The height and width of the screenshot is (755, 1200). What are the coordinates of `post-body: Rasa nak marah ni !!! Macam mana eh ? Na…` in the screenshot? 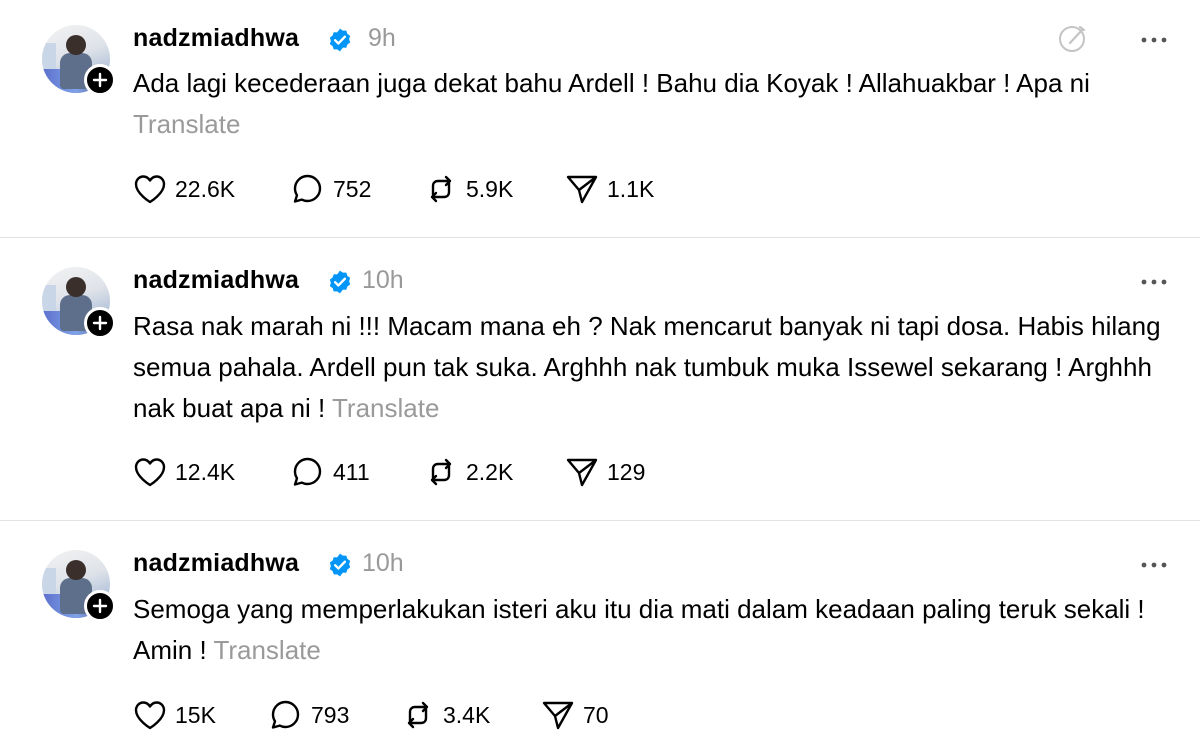 It's located at (647, 367).